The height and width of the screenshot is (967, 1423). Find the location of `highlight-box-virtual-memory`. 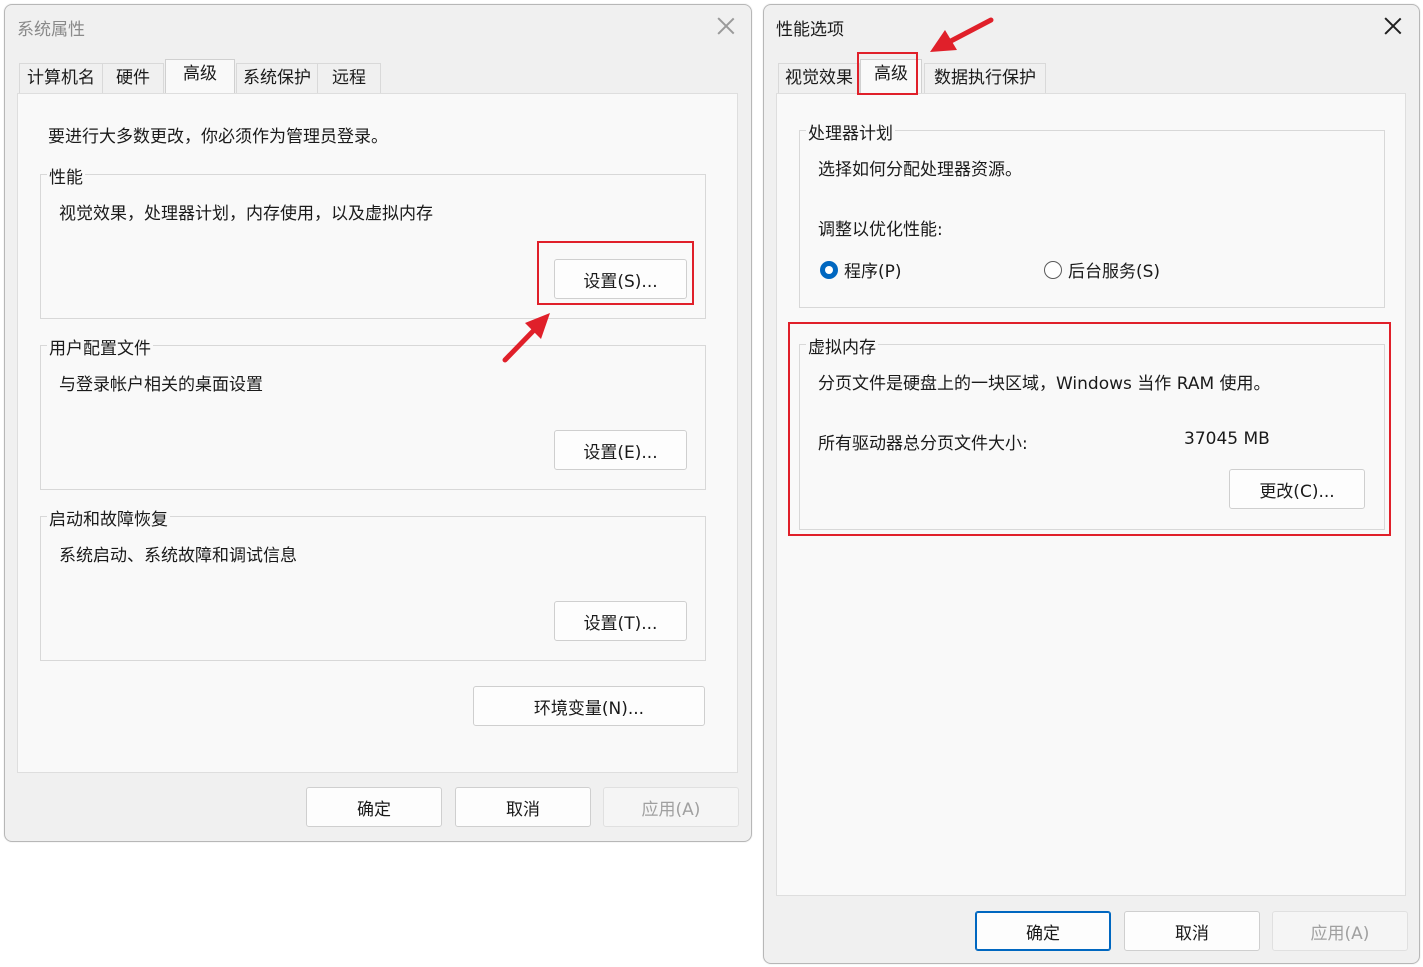

highlight-box-virtual-memory is located at coordinates (1089, 429).